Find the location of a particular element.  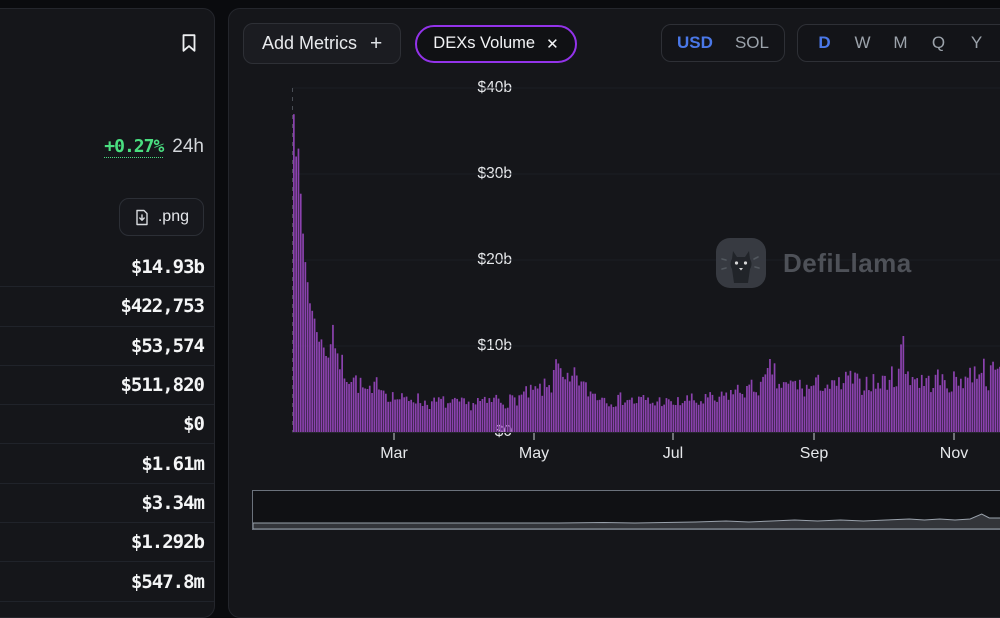

time-option-w: W is located at coordinates (862, 43).